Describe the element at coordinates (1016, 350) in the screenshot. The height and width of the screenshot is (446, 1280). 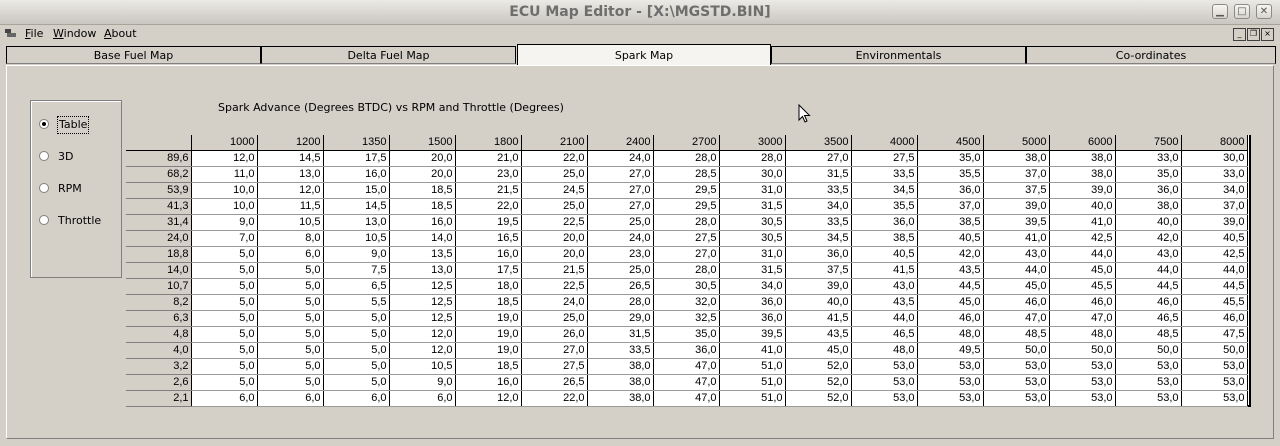
I see `spark-advance-cell: 50,0` at that location.